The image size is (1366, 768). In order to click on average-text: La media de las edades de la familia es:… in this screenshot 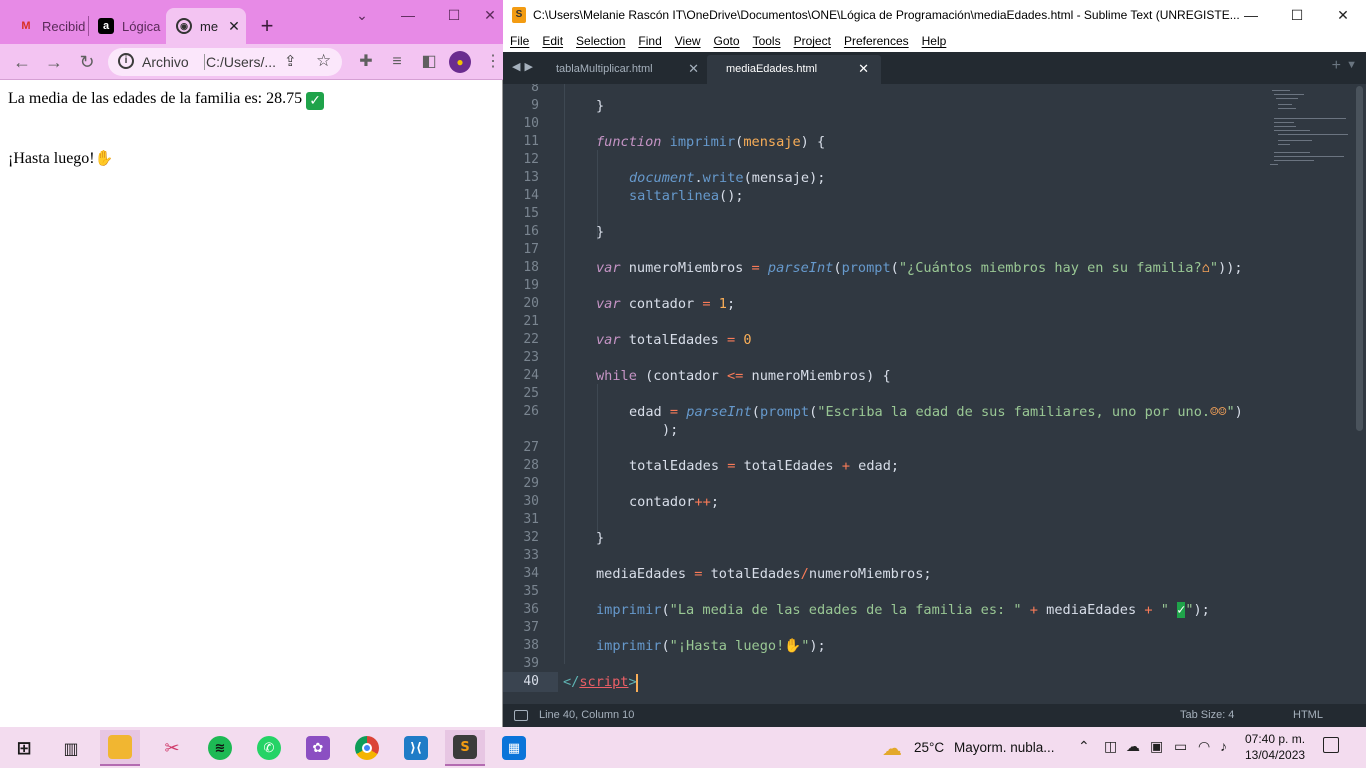, I will do `click(155, 98)`.